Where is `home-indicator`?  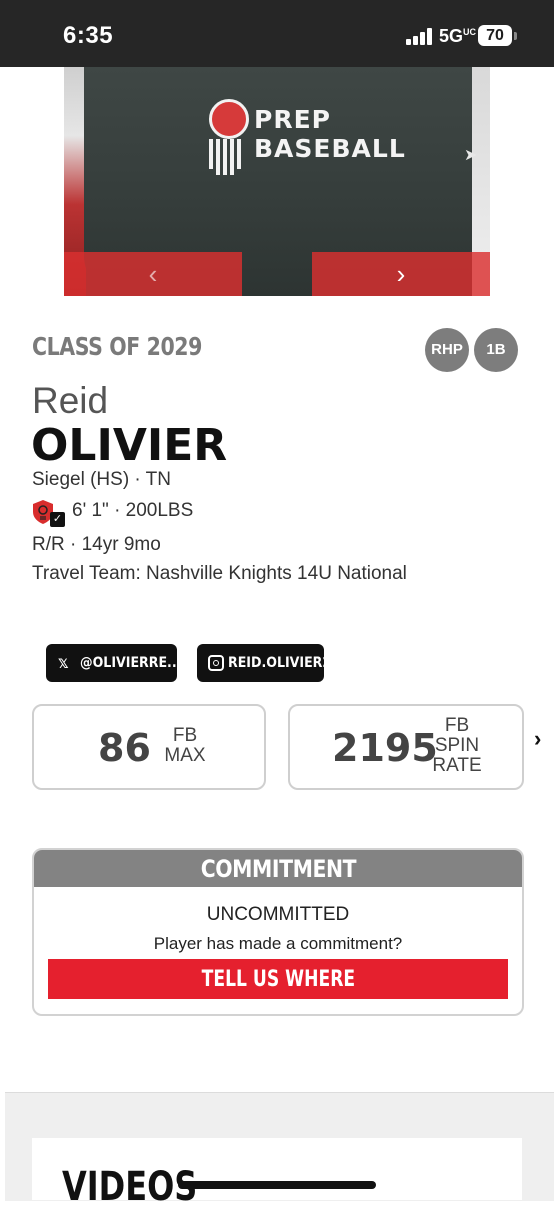 home-indicator is located at coordinates (277, 1185).